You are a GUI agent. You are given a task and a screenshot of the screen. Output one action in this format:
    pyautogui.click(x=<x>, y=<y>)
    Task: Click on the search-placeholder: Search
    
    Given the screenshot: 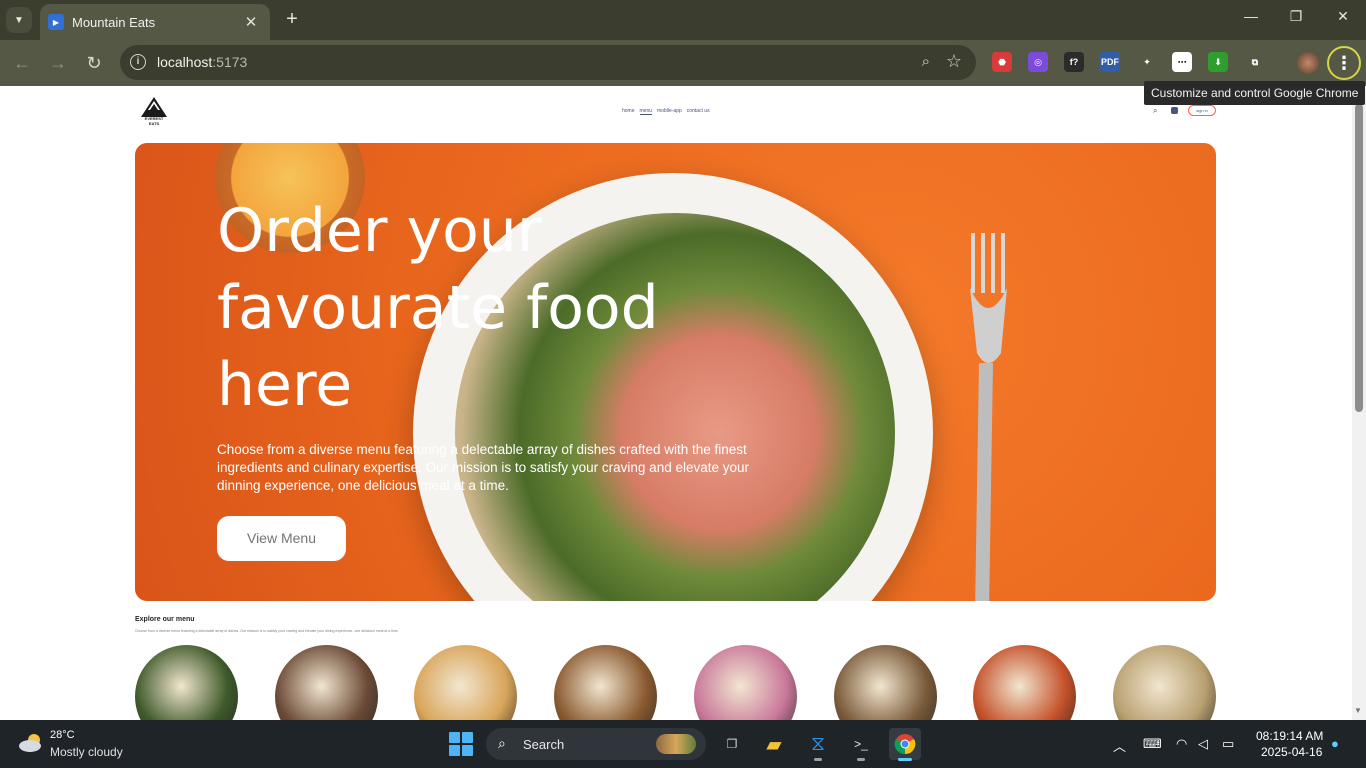 What is the action you would take?
    pyautogui.click(x=544, y=744)
    